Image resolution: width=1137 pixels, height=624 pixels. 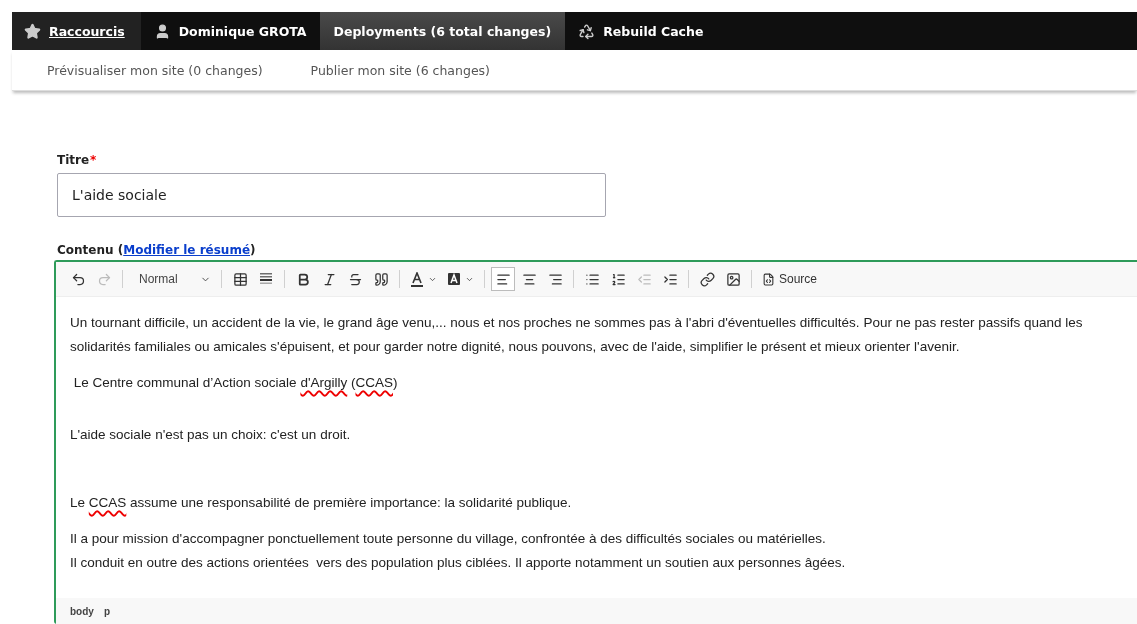 What do you see at coordinates (442, 31) in the screenshot?
I see `toolbar-tab: Deployments (6 total changes)` at bounding box center [442, 31].